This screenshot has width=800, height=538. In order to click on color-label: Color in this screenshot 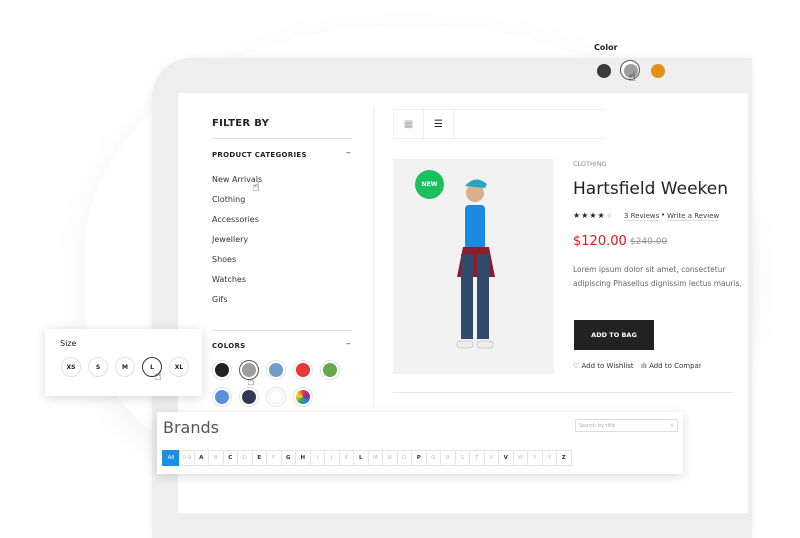, I will do `click(606, 47)`.